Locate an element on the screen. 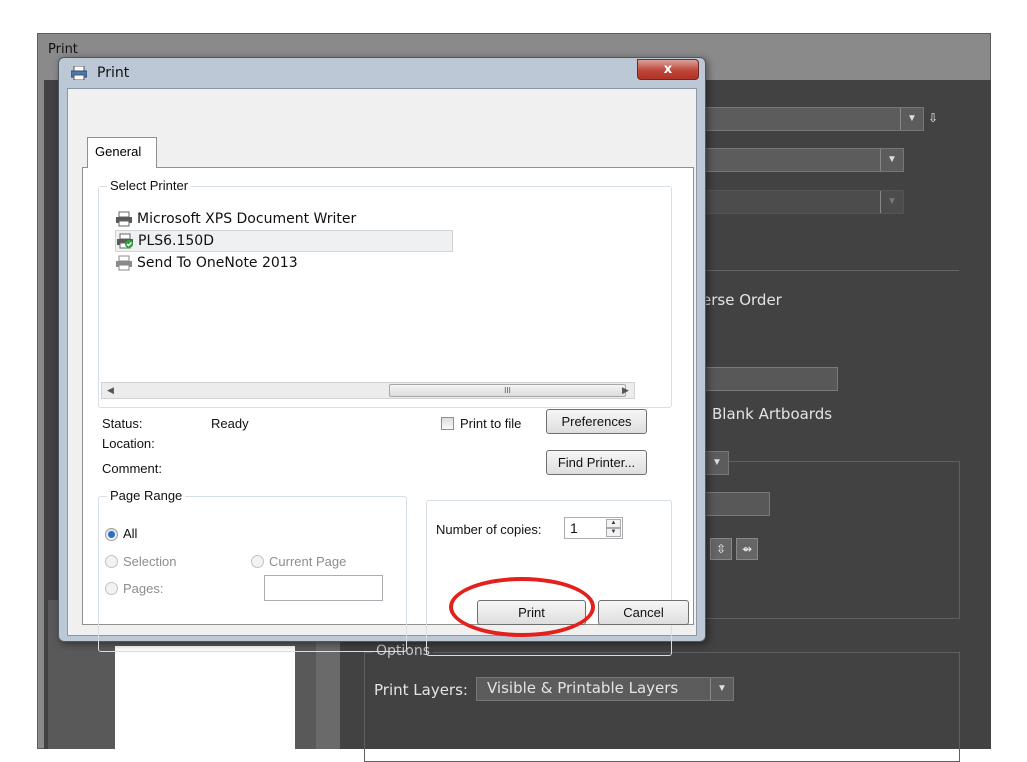 This screenshot has width=1027, height=762. printer-label: PLS6.150D is located at coordinates (176, 241).